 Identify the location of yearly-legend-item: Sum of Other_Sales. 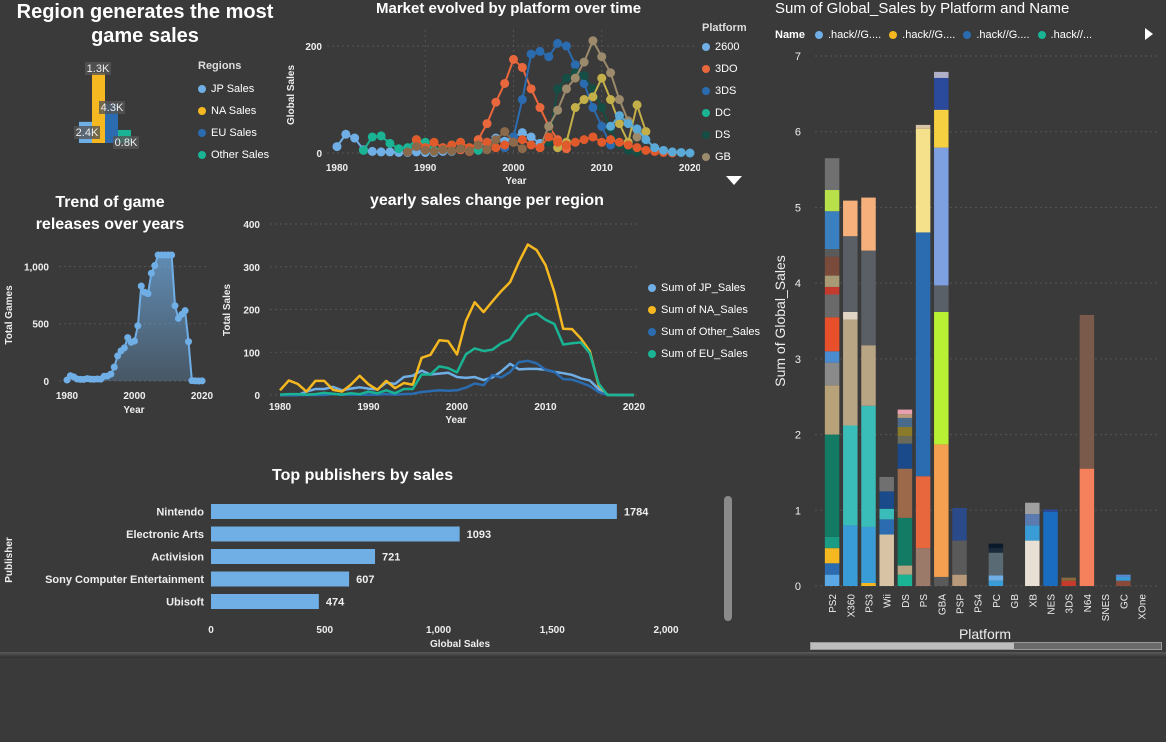
(704, 332).